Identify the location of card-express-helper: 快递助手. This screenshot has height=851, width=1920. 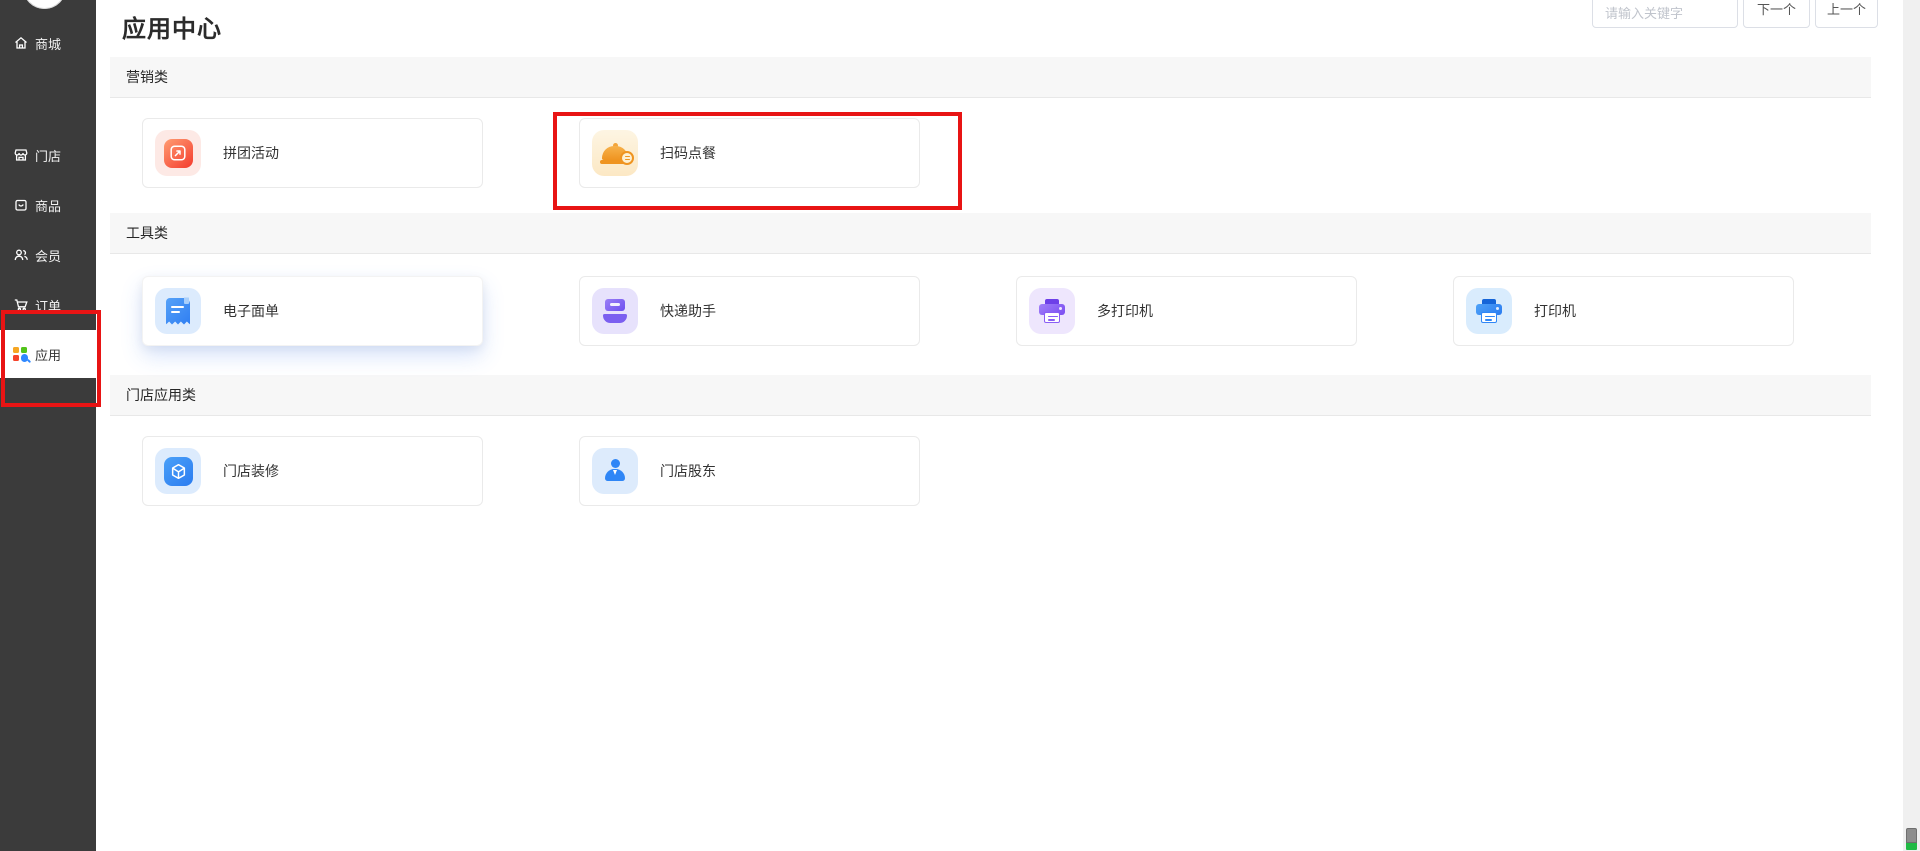
(749, 311).